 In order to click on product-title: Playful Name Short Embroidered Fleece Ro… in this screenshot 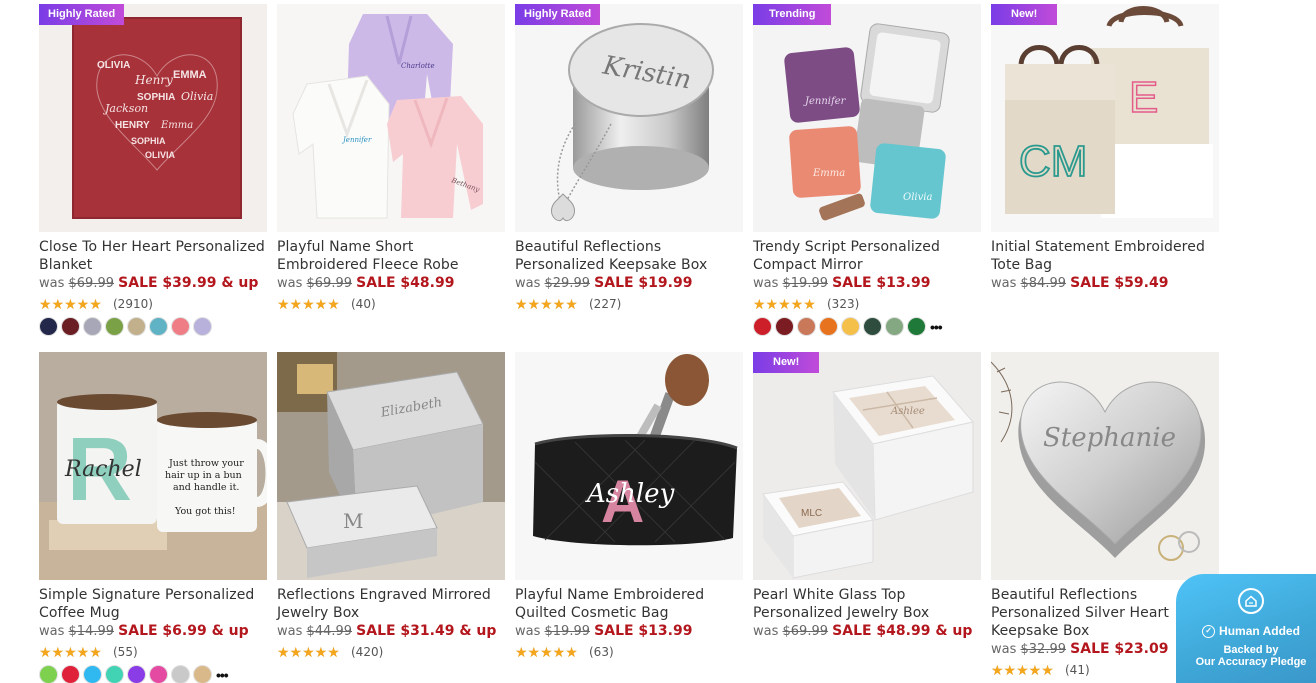, I will do `click(391, 256)`.